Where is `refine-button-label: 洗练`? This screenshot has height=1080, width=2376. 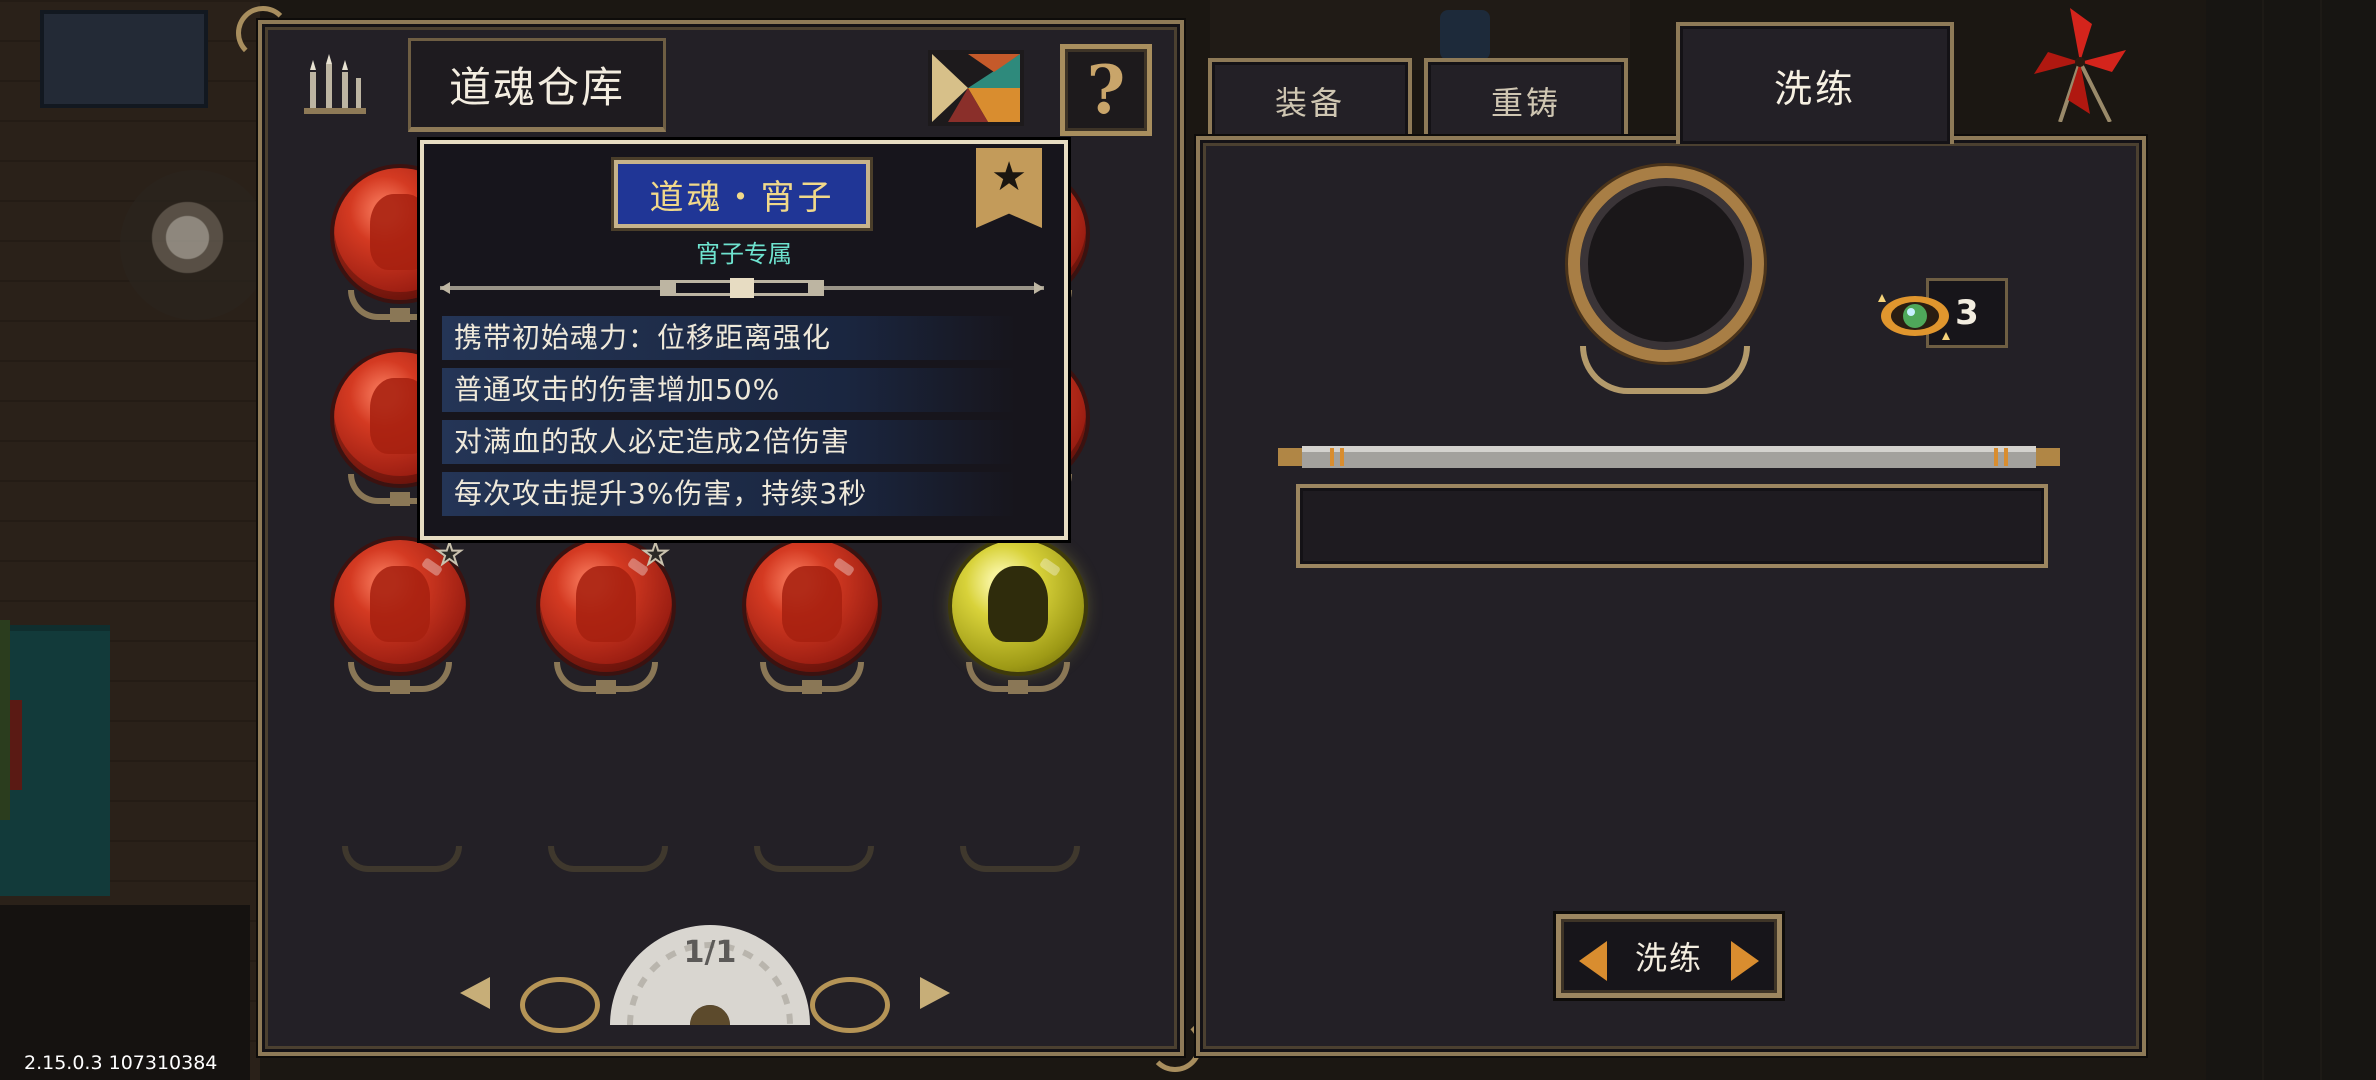 refine-button-label: 洗练 is located at coordinates (1668, 958).